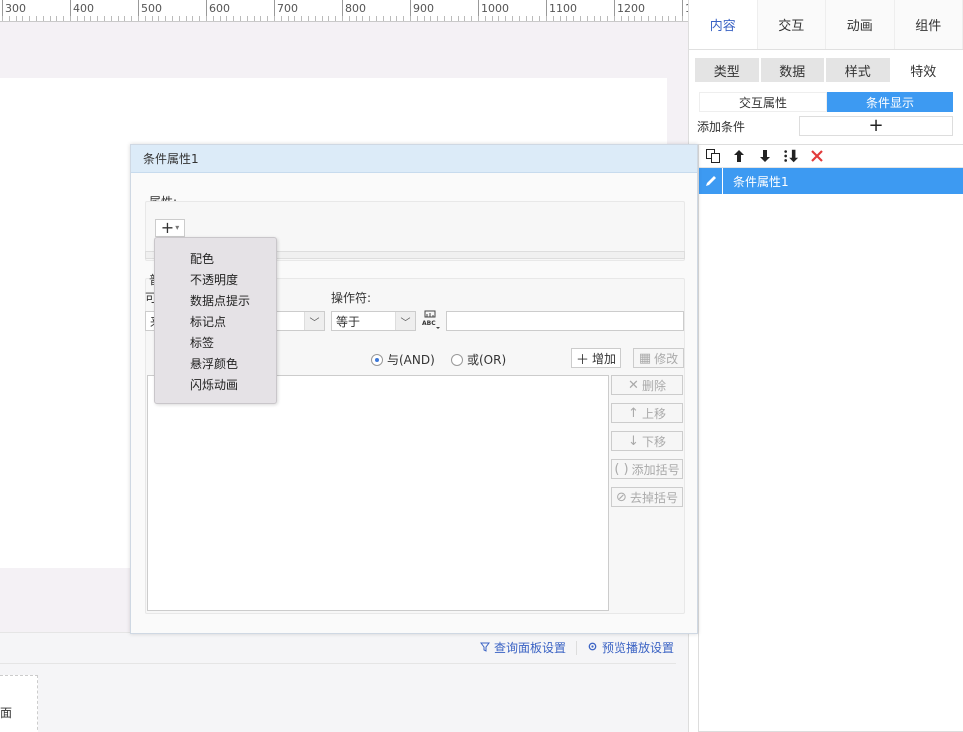 This screenshot has width=963, height=732. Describe the element at coordinates (645, 358) in the screenshot. I see `edit-icon: ▦` at that location.